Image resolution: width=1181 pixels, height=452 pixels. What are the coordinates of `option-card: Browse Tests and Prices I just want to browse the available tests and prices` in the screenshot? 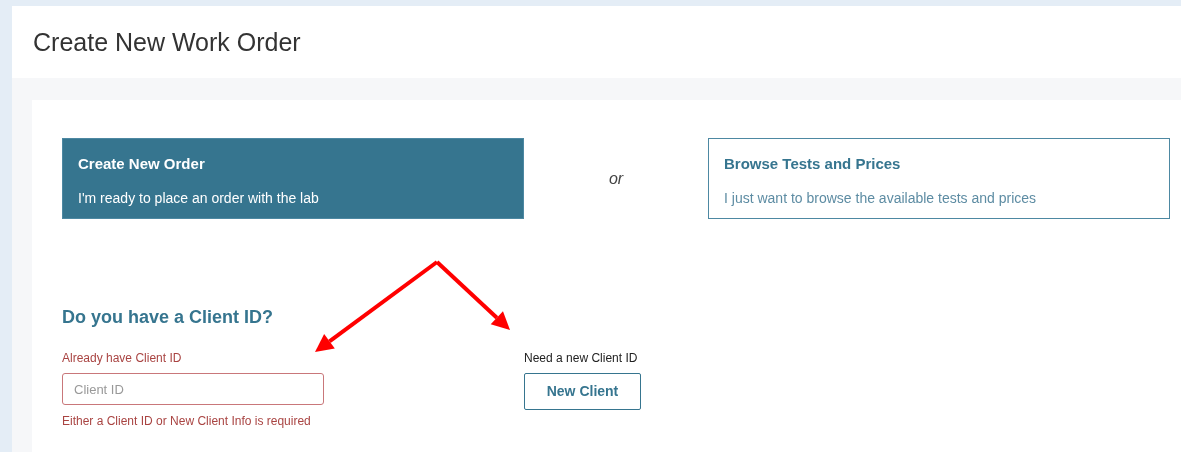 It's located at (939, 178).